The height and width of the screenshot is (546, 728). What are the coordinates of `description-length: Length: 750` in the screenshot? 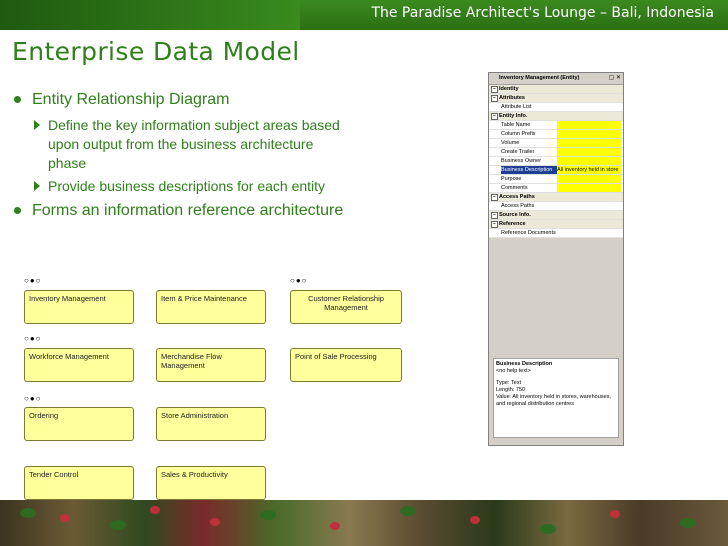 It's located at (511, 390).